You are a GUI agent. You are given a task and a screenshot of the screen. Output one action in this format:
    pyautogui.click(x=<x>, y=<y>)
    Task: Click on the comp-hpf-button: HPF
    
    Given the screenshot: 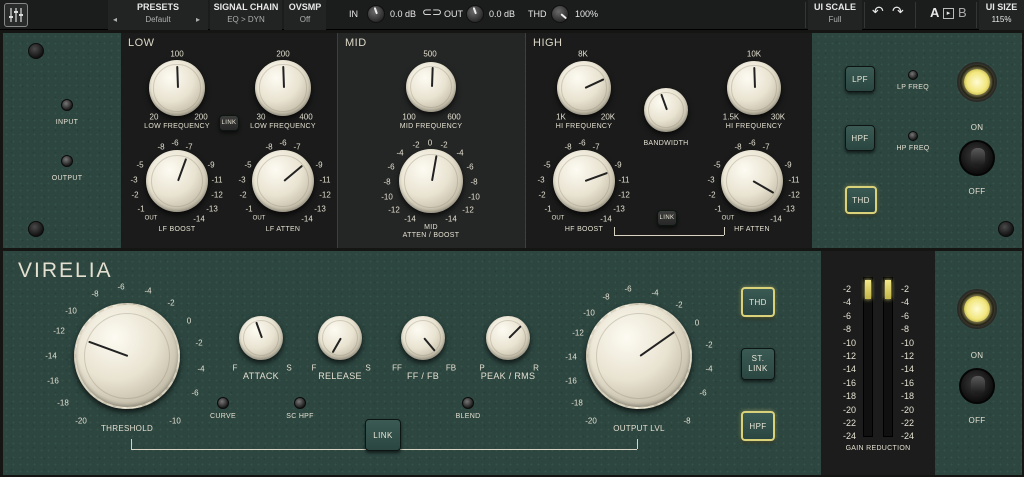 What is the action you would take?
    pyautogui.click(x=758, y=426)
    